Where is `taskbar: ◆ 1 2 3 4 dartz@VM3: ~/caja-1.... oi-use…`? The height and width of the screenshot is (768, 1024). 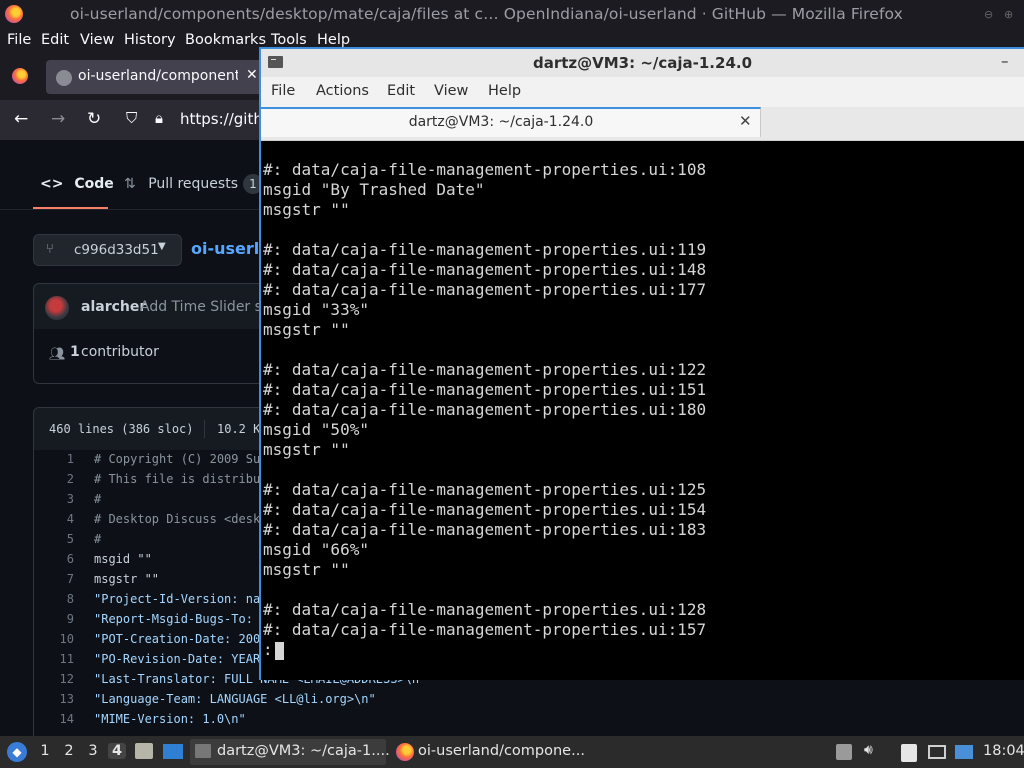
taskbar: ◆ 1 2 3 4 dartz@VM3: ~/caja-1.... oi-use… is located at coordinates (512, 752).